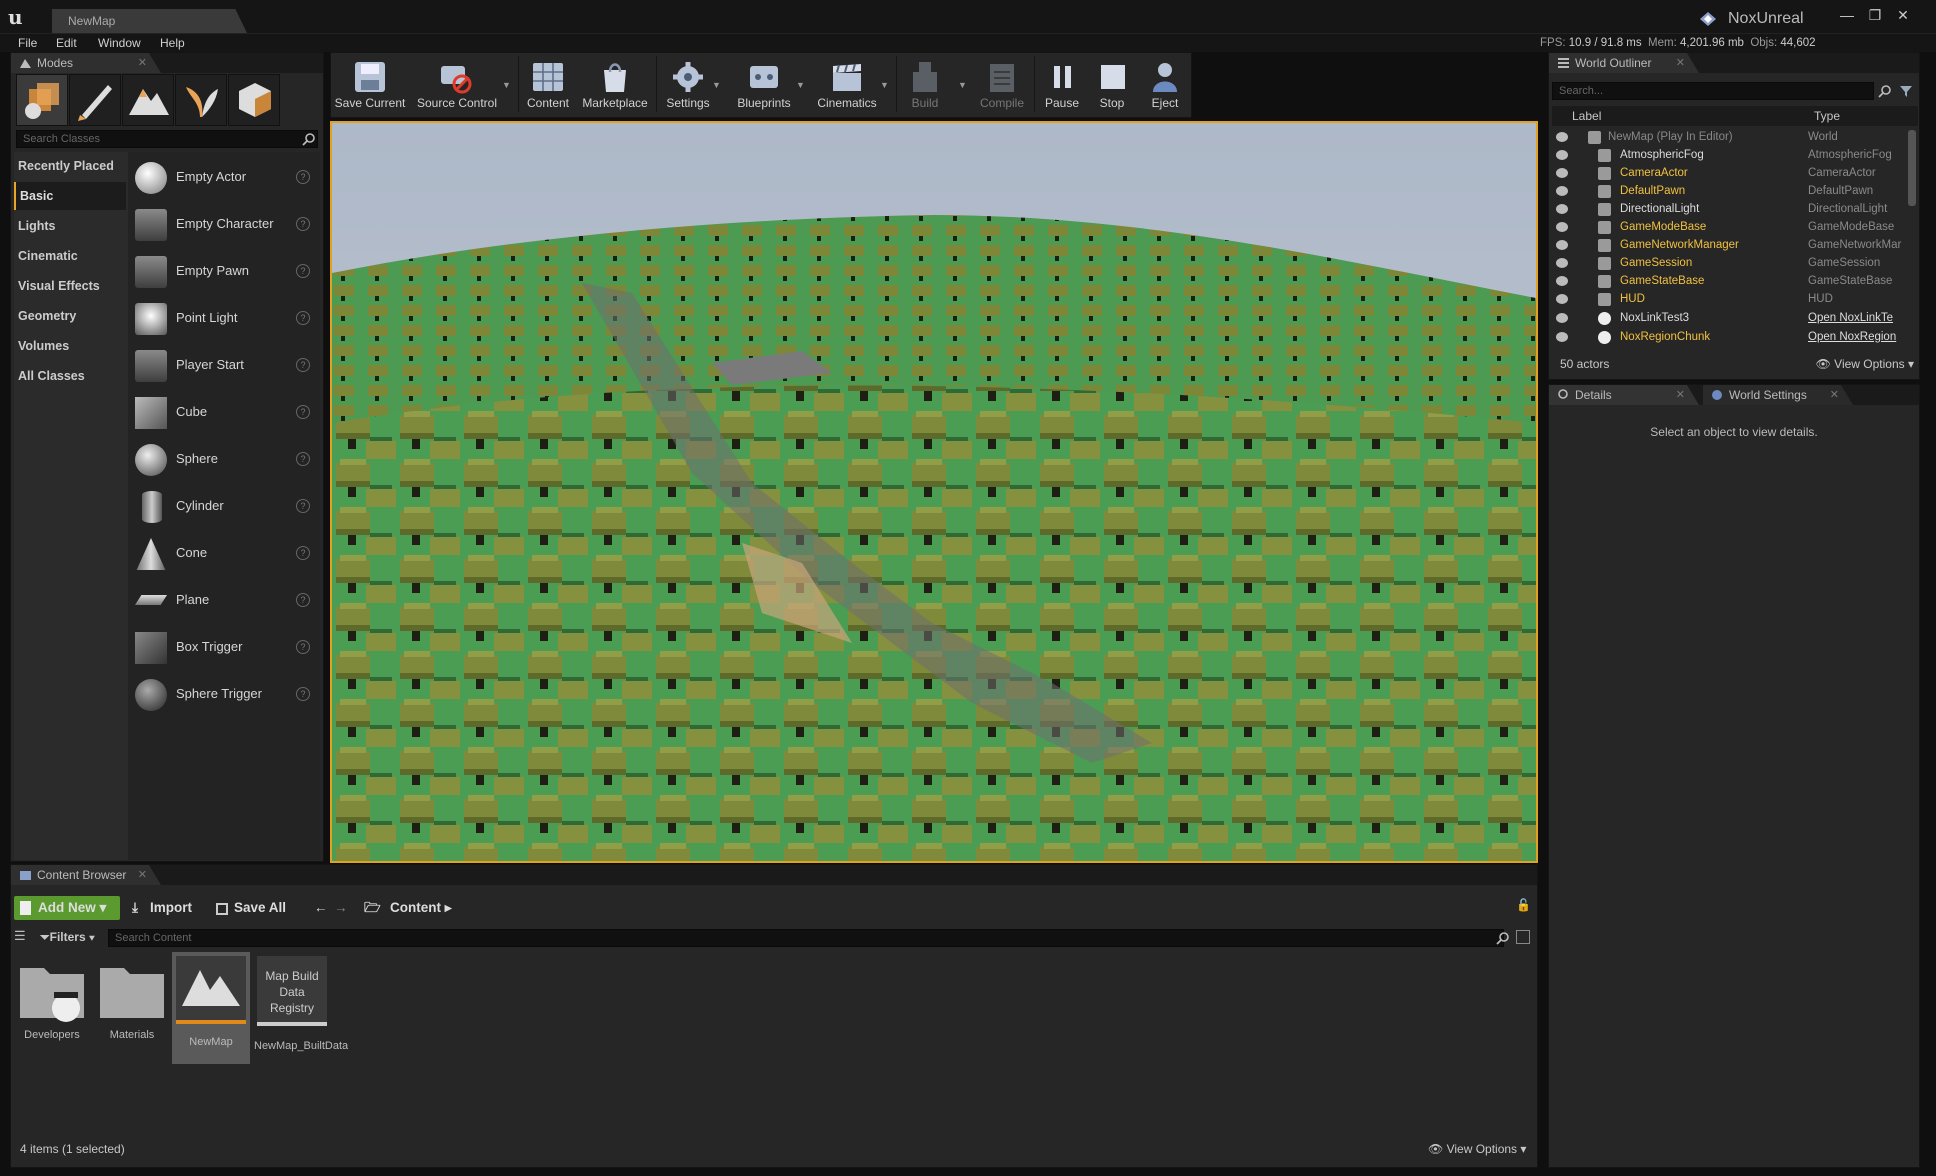 The width and height of the screenshot is (1936, 1176). What do you see at coordinates (167, 908) in the screenshot?
I see `import-button: ⤓ Import` at bounding box center [167, 908].